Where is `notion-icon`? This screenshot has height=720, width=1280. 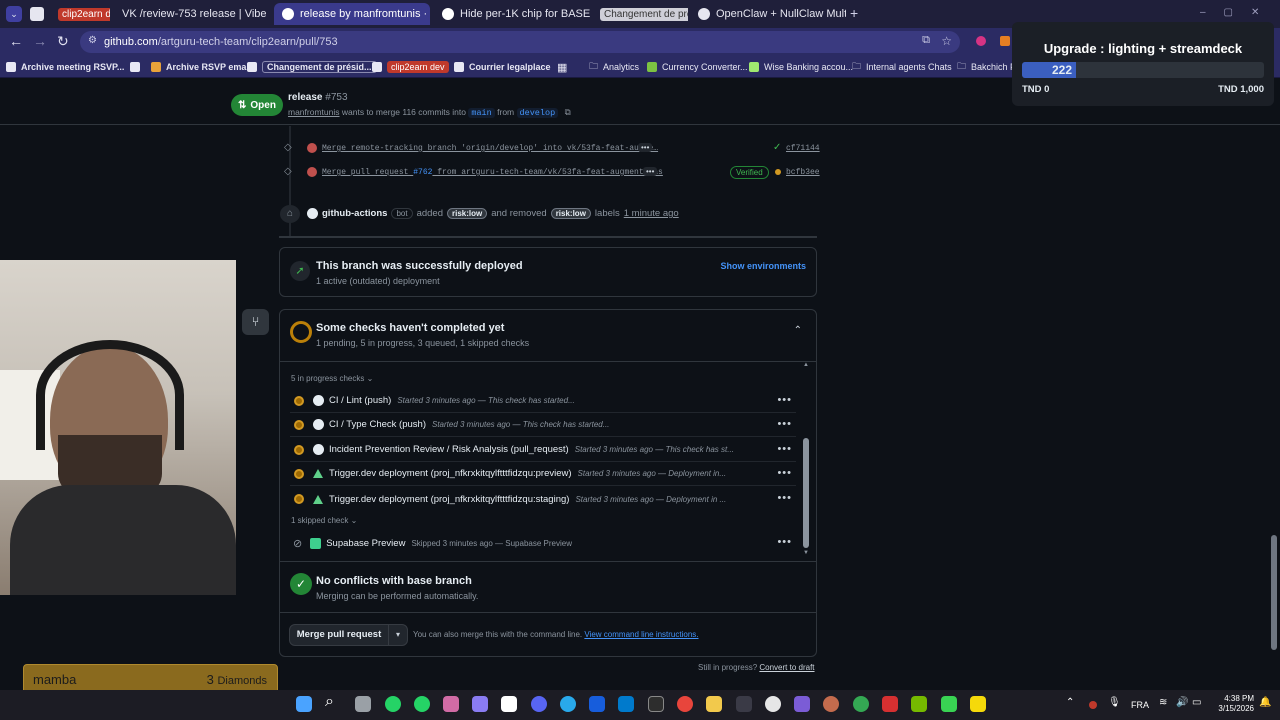 notion-icon is located at coordinates (509, 704).